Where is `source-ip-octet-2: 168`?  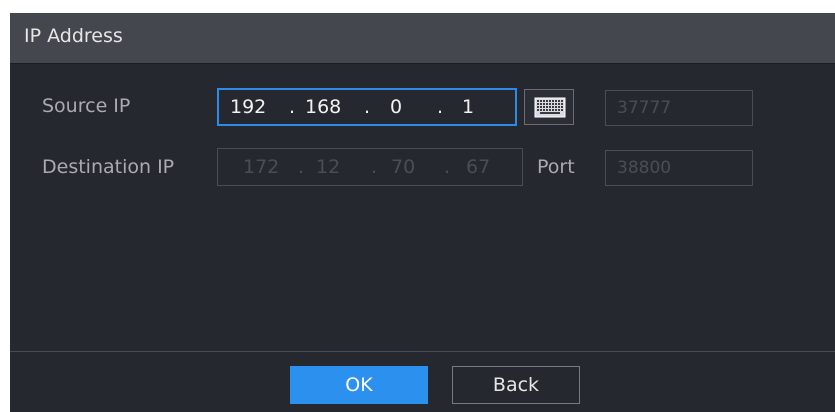
source-ip-octet-2: 168 is located at coordinates (323, 107).